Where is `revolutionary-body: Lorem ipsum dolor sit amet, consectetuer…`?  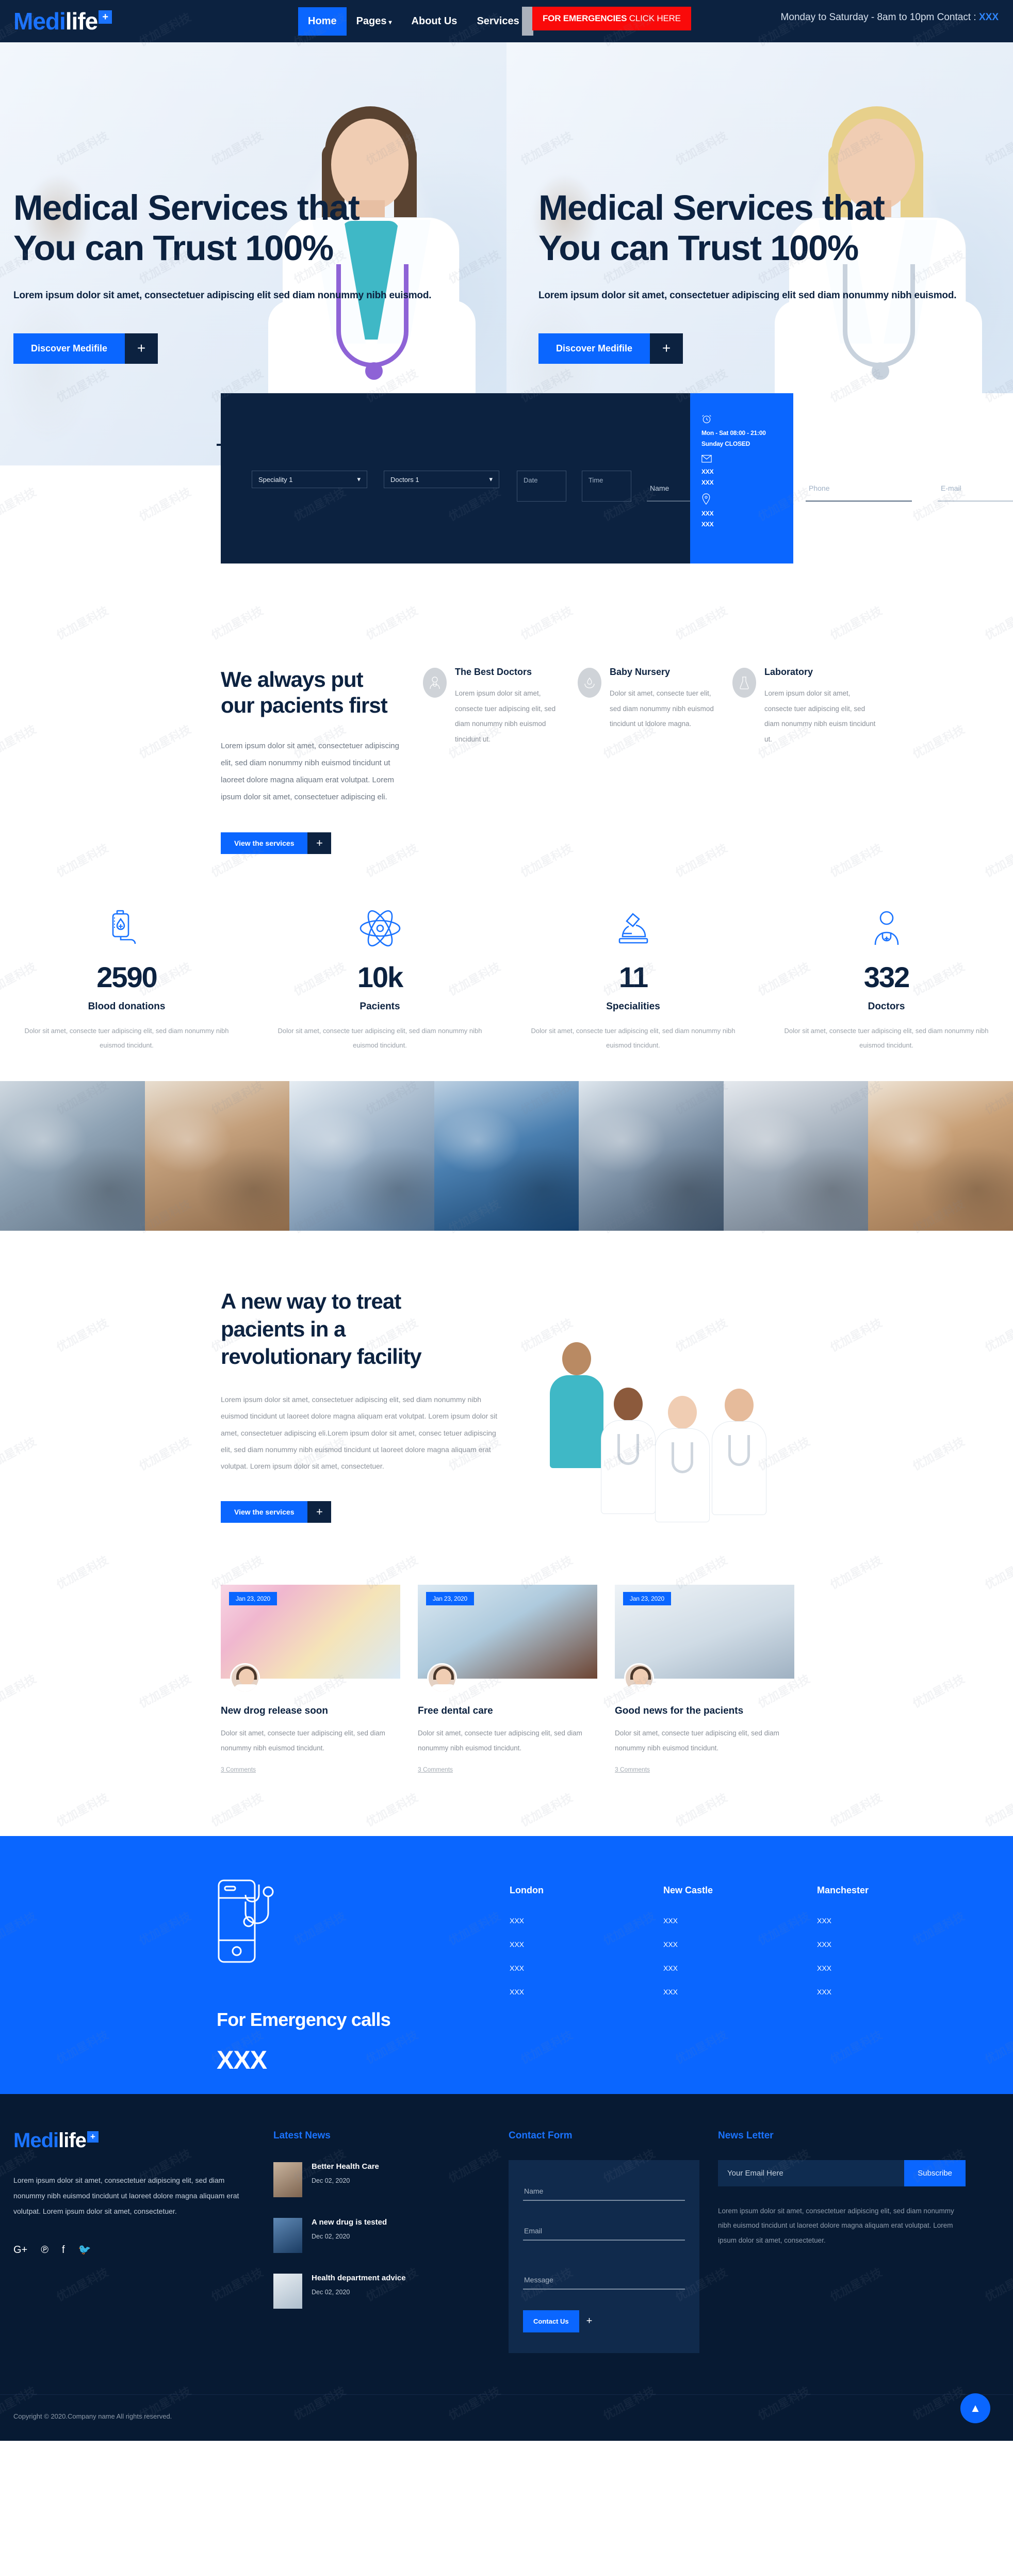 revolutionary-body: Lorem ipsum dolor sit amet, consectetuer… is located at coordinates (359, 1433).